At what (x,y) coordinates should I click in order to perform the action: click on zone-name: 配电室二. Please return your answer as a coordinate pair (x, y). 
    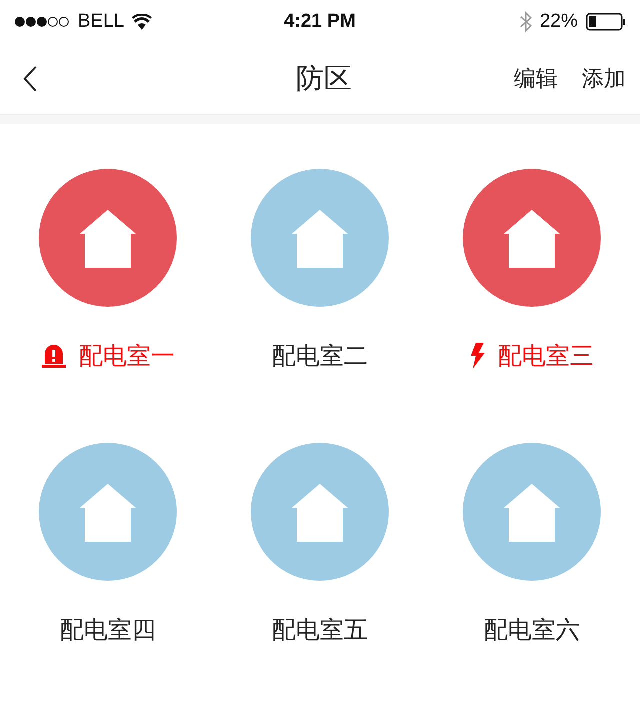
    Looking at the image, I should click on (320, 357).